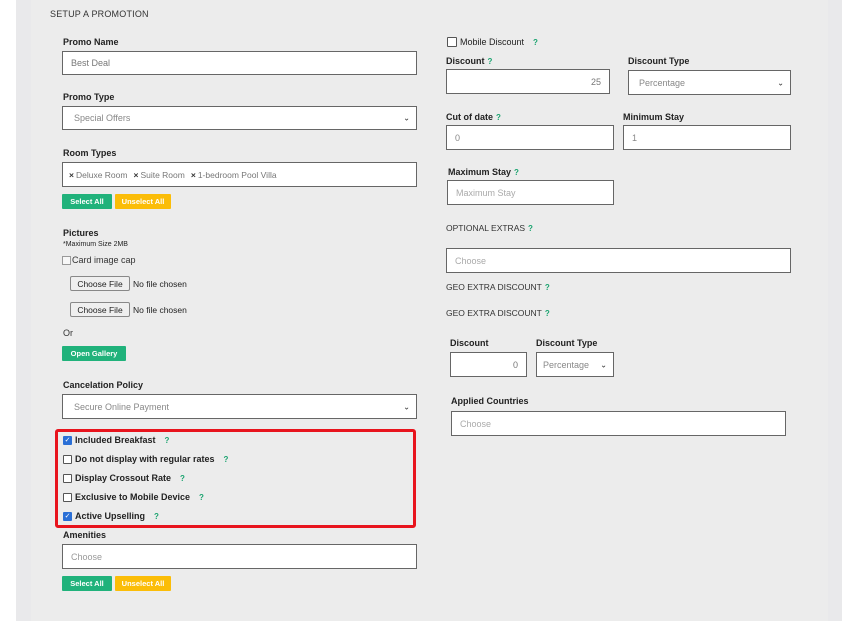 This screenshot has width=858, height=621. Describe the element at coordinates (494, 287) in the screenshot. I see `geo-extra-discount-title: GEO EXTRA DISCOUNT` at that location.